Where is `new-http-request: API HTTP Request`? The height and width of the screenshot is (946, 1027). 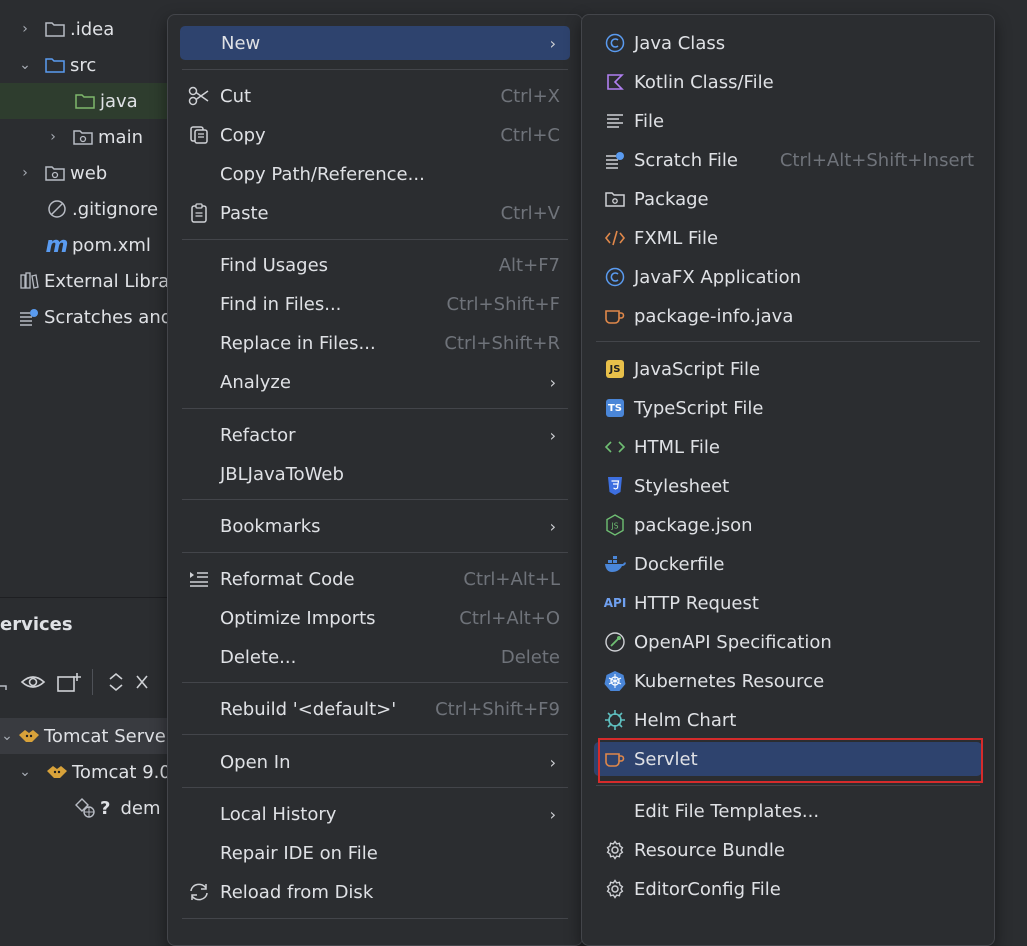 new-http-request: API HTTP Request is located at coordinates (788, 603).